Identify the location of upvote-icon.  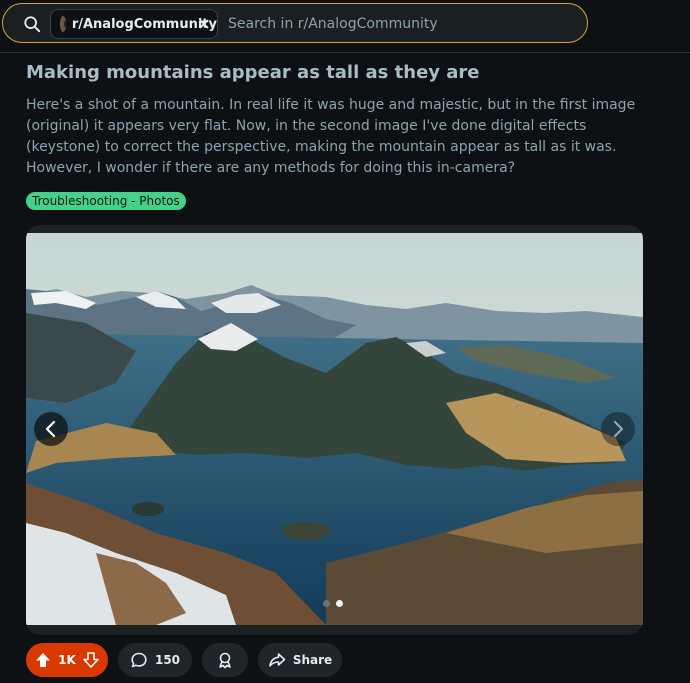
(43, 660).